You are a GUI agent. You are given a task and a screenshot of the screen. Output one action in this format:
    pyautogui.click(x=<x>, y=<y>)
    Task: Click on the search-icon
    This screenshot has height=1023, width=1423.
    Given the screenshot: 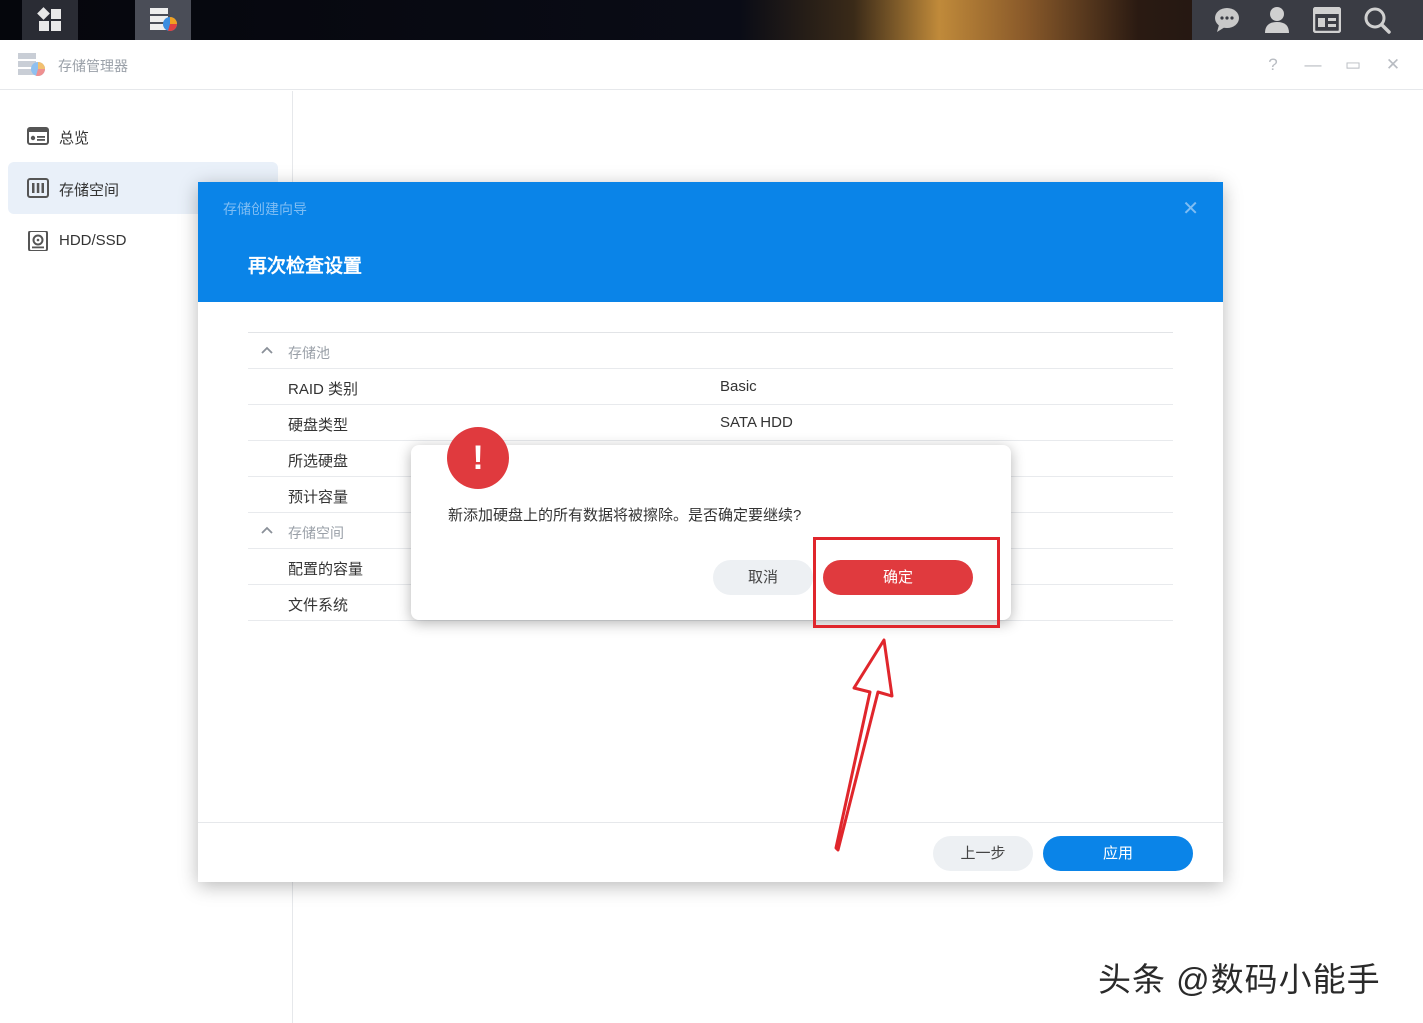 What is the action you would take?
    pyautogui.click(x=1377, y=20)
    